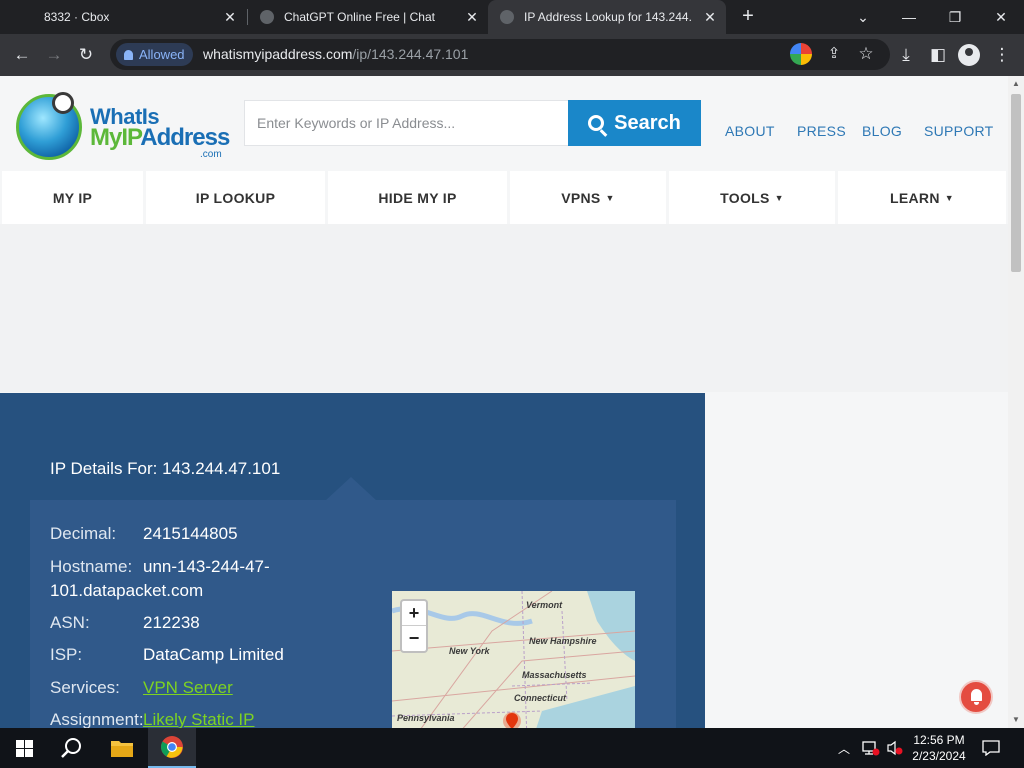  What do you see at coordinates (992, 748) in the screenshot?
I see `notification-center-icon` at bounding box center [992, 748].